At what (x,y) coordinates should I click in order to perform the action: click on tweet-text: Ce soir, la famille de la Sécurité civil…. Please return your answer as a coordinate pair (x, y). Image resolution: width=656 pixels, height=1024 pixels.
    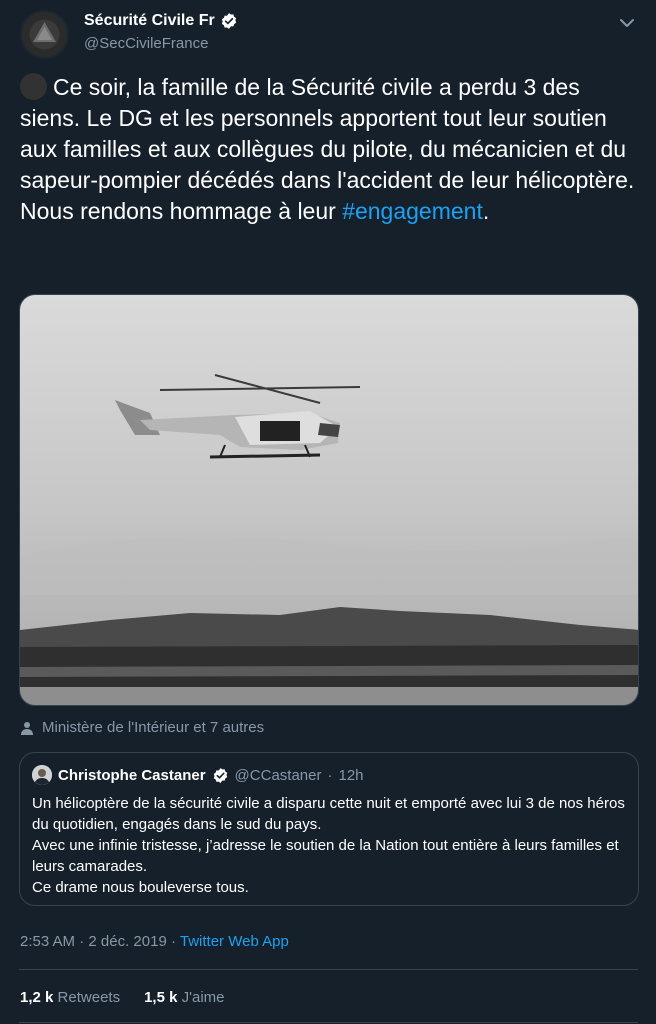
    Looking at the image, I should click on (332, 149).